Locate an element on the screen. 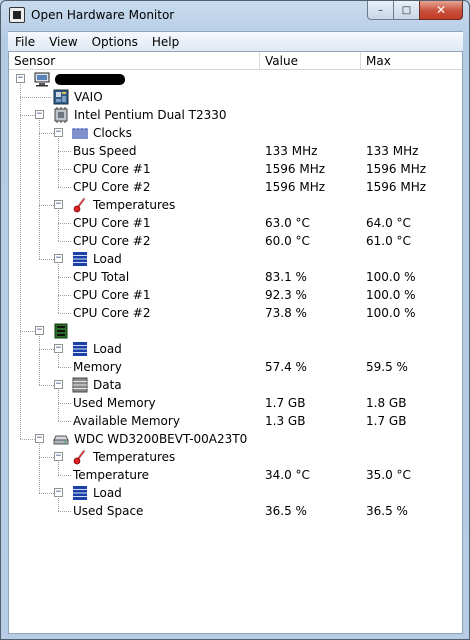  tree-row: CPU Core #2 1596 MHz 1596 MHz is located at coordinates (235, 187).